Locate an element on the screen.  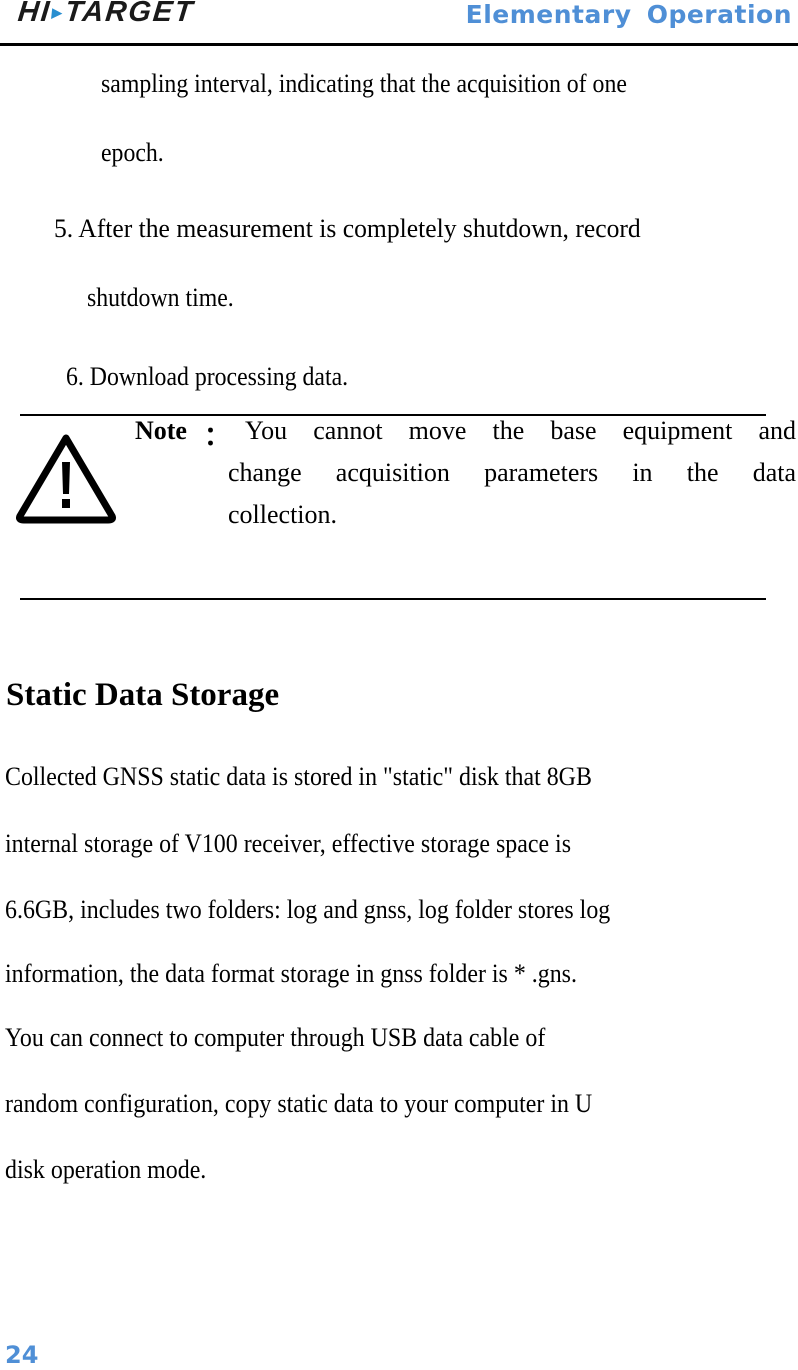
hi-target-logo: HI ▶ TARGET is located at coordinates (106, 14).